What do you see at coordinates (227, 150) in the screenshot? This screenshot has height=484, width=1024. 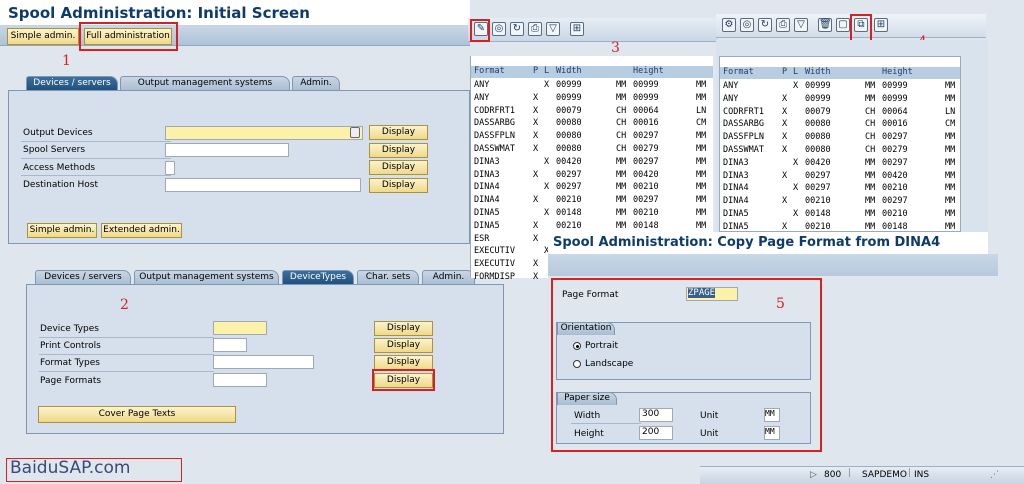 I see `spool-servers-input` at bounding box center [227, 150].